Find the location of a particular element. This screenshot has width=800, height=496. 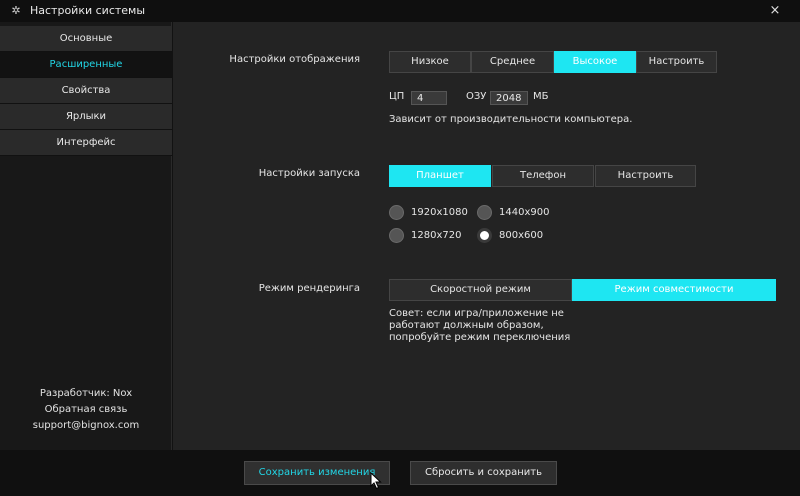

display-option-medium: Среднее is located at coordinates (512, 62).